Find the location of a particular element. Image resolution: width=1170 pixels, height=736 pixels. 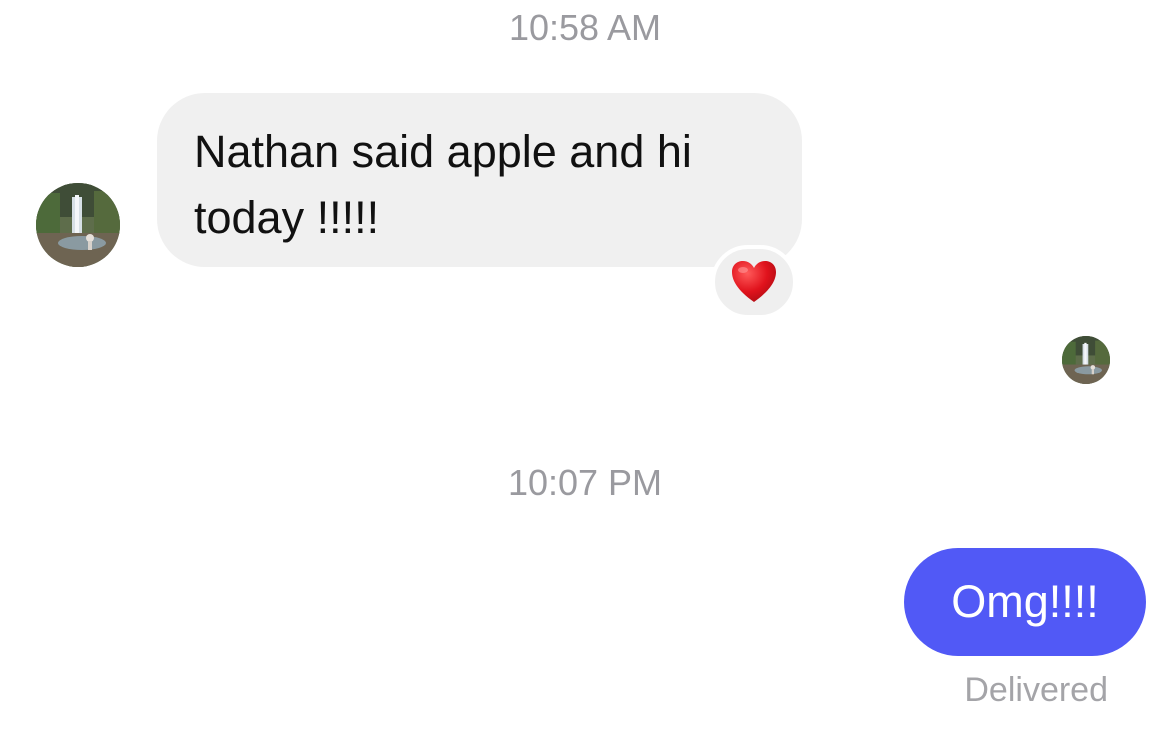

read-receipt-avatar is located at coordinates (1086, 360).